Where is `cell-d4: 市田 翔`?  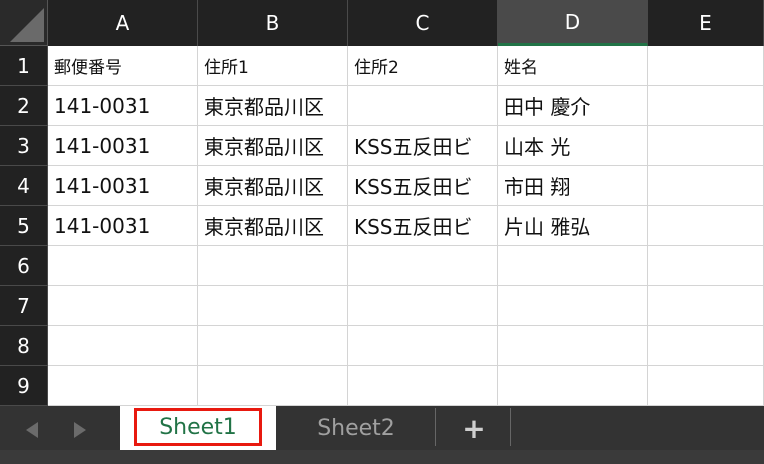
cell-d4: 市田 翔 is located at coordinates (573, 186).